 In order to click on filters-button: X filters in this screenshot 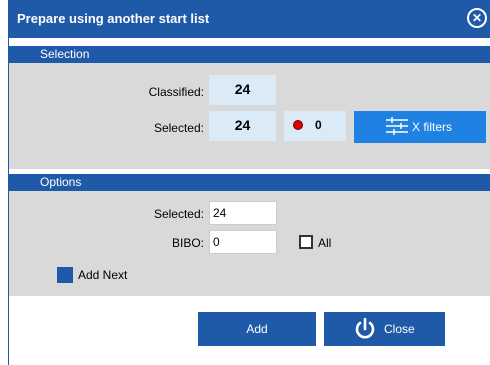, I will do `click(420, 127)`.